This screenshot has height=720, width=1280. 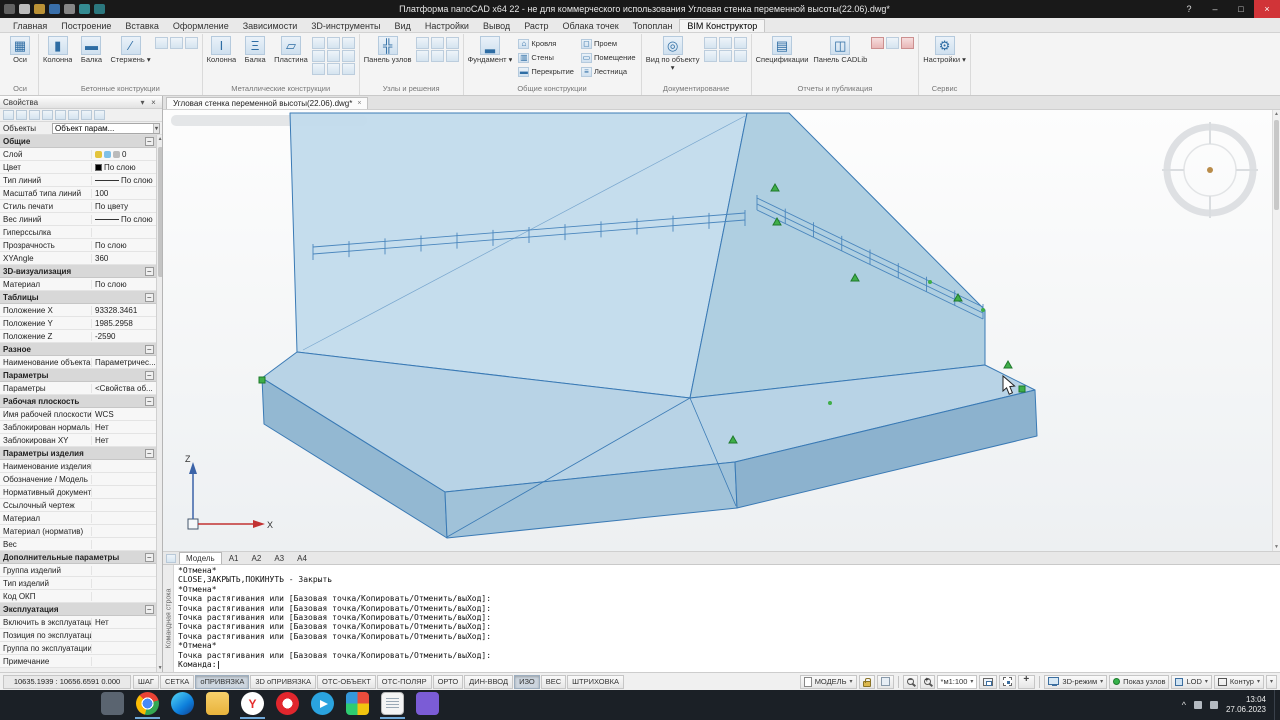 What do you see at coordinates (957, 681) in the screenshot?
I see `view-scale-field: *м1:100 ▾` at bounding box center [957, 681].